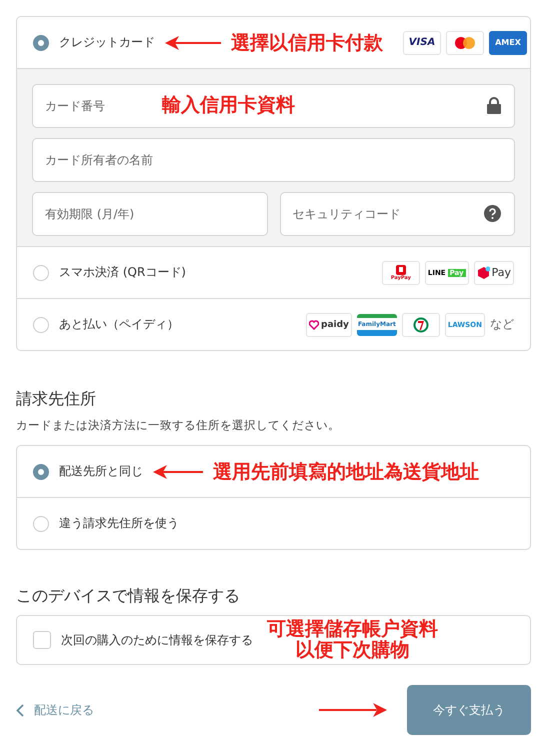  Describe the element at coordinates (119, 324) in the screenshot. I see `payment-option: あと払い（ペイディ）` at that location.